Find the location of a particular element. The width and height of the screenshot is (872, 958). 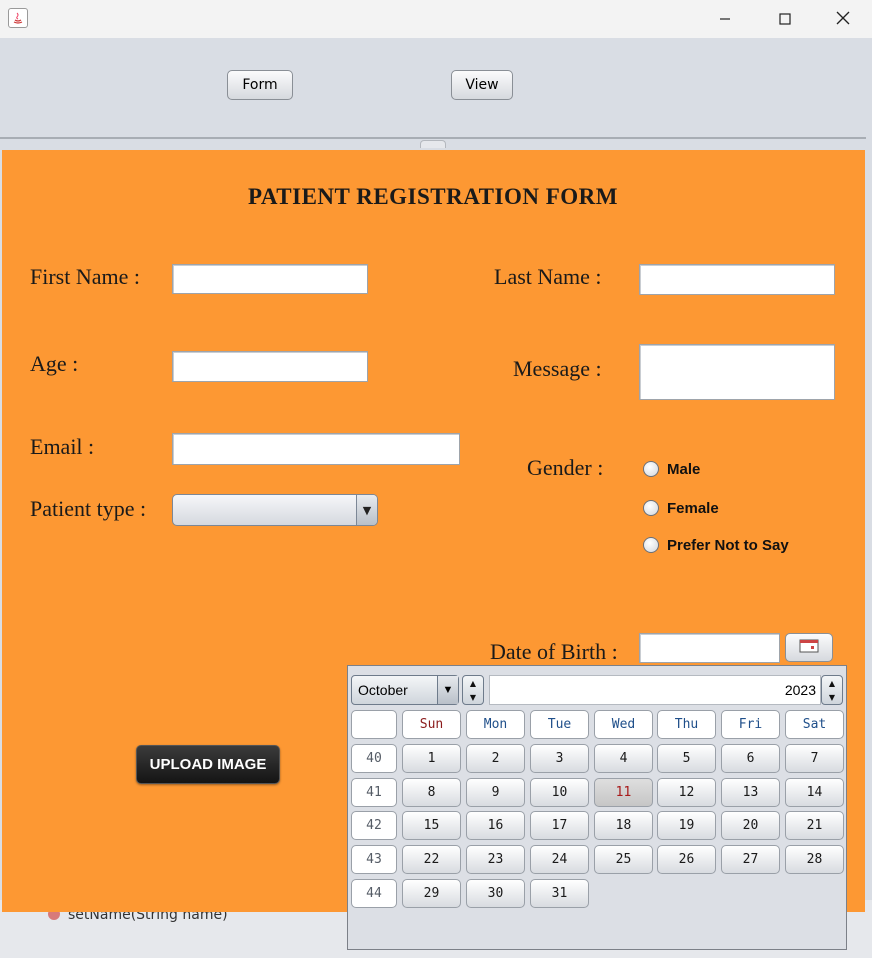

calendar-day: 22 is located at coordinates (431, 859).